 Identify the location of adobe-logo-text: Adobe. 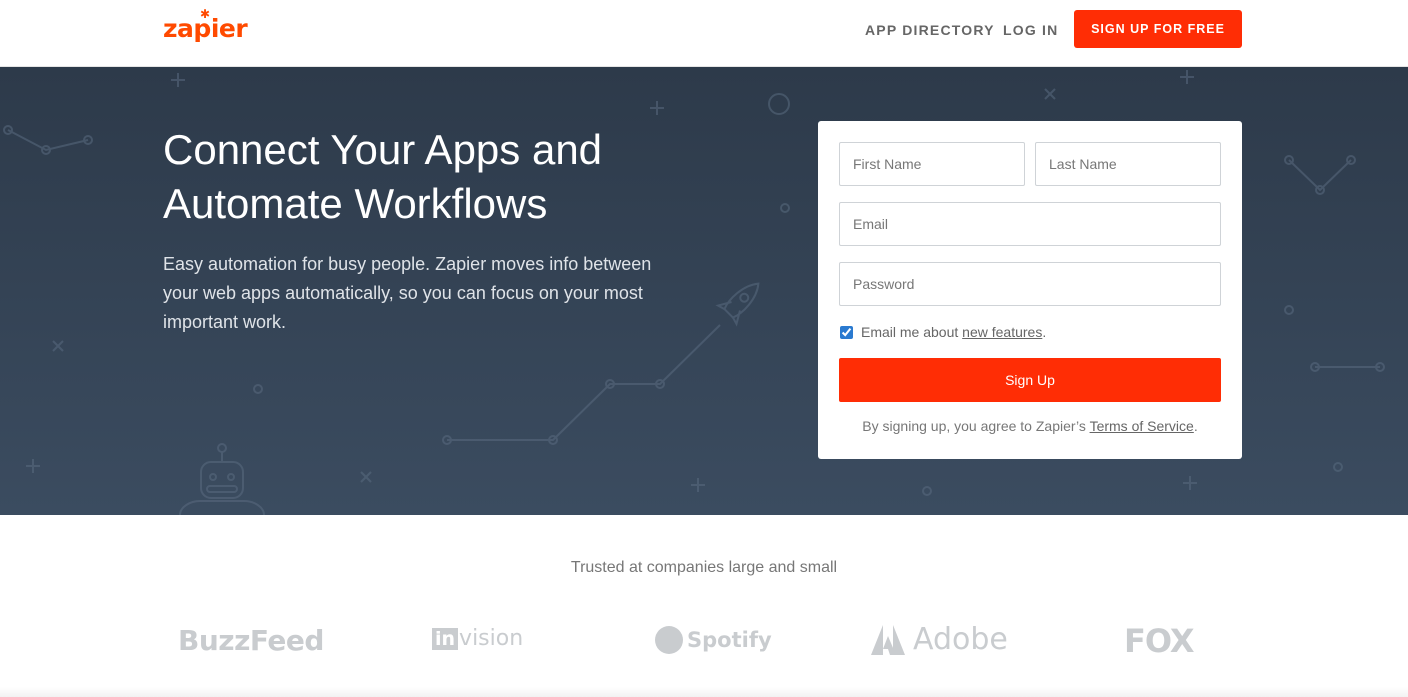
(960, 639).